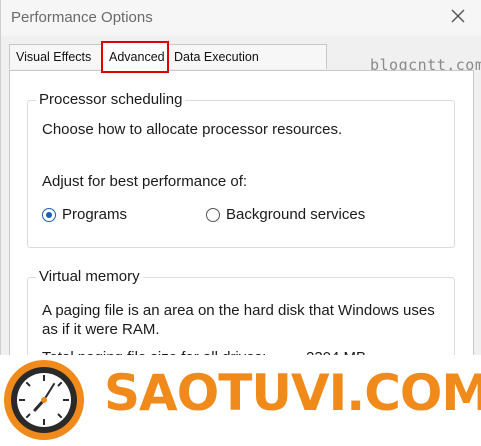 The image size is (481, 446). What do you see at coordinates (56, 56) in the screenshot?
I see `tab-visual-effects: Visual Effects` at bounding box center [56, 56].